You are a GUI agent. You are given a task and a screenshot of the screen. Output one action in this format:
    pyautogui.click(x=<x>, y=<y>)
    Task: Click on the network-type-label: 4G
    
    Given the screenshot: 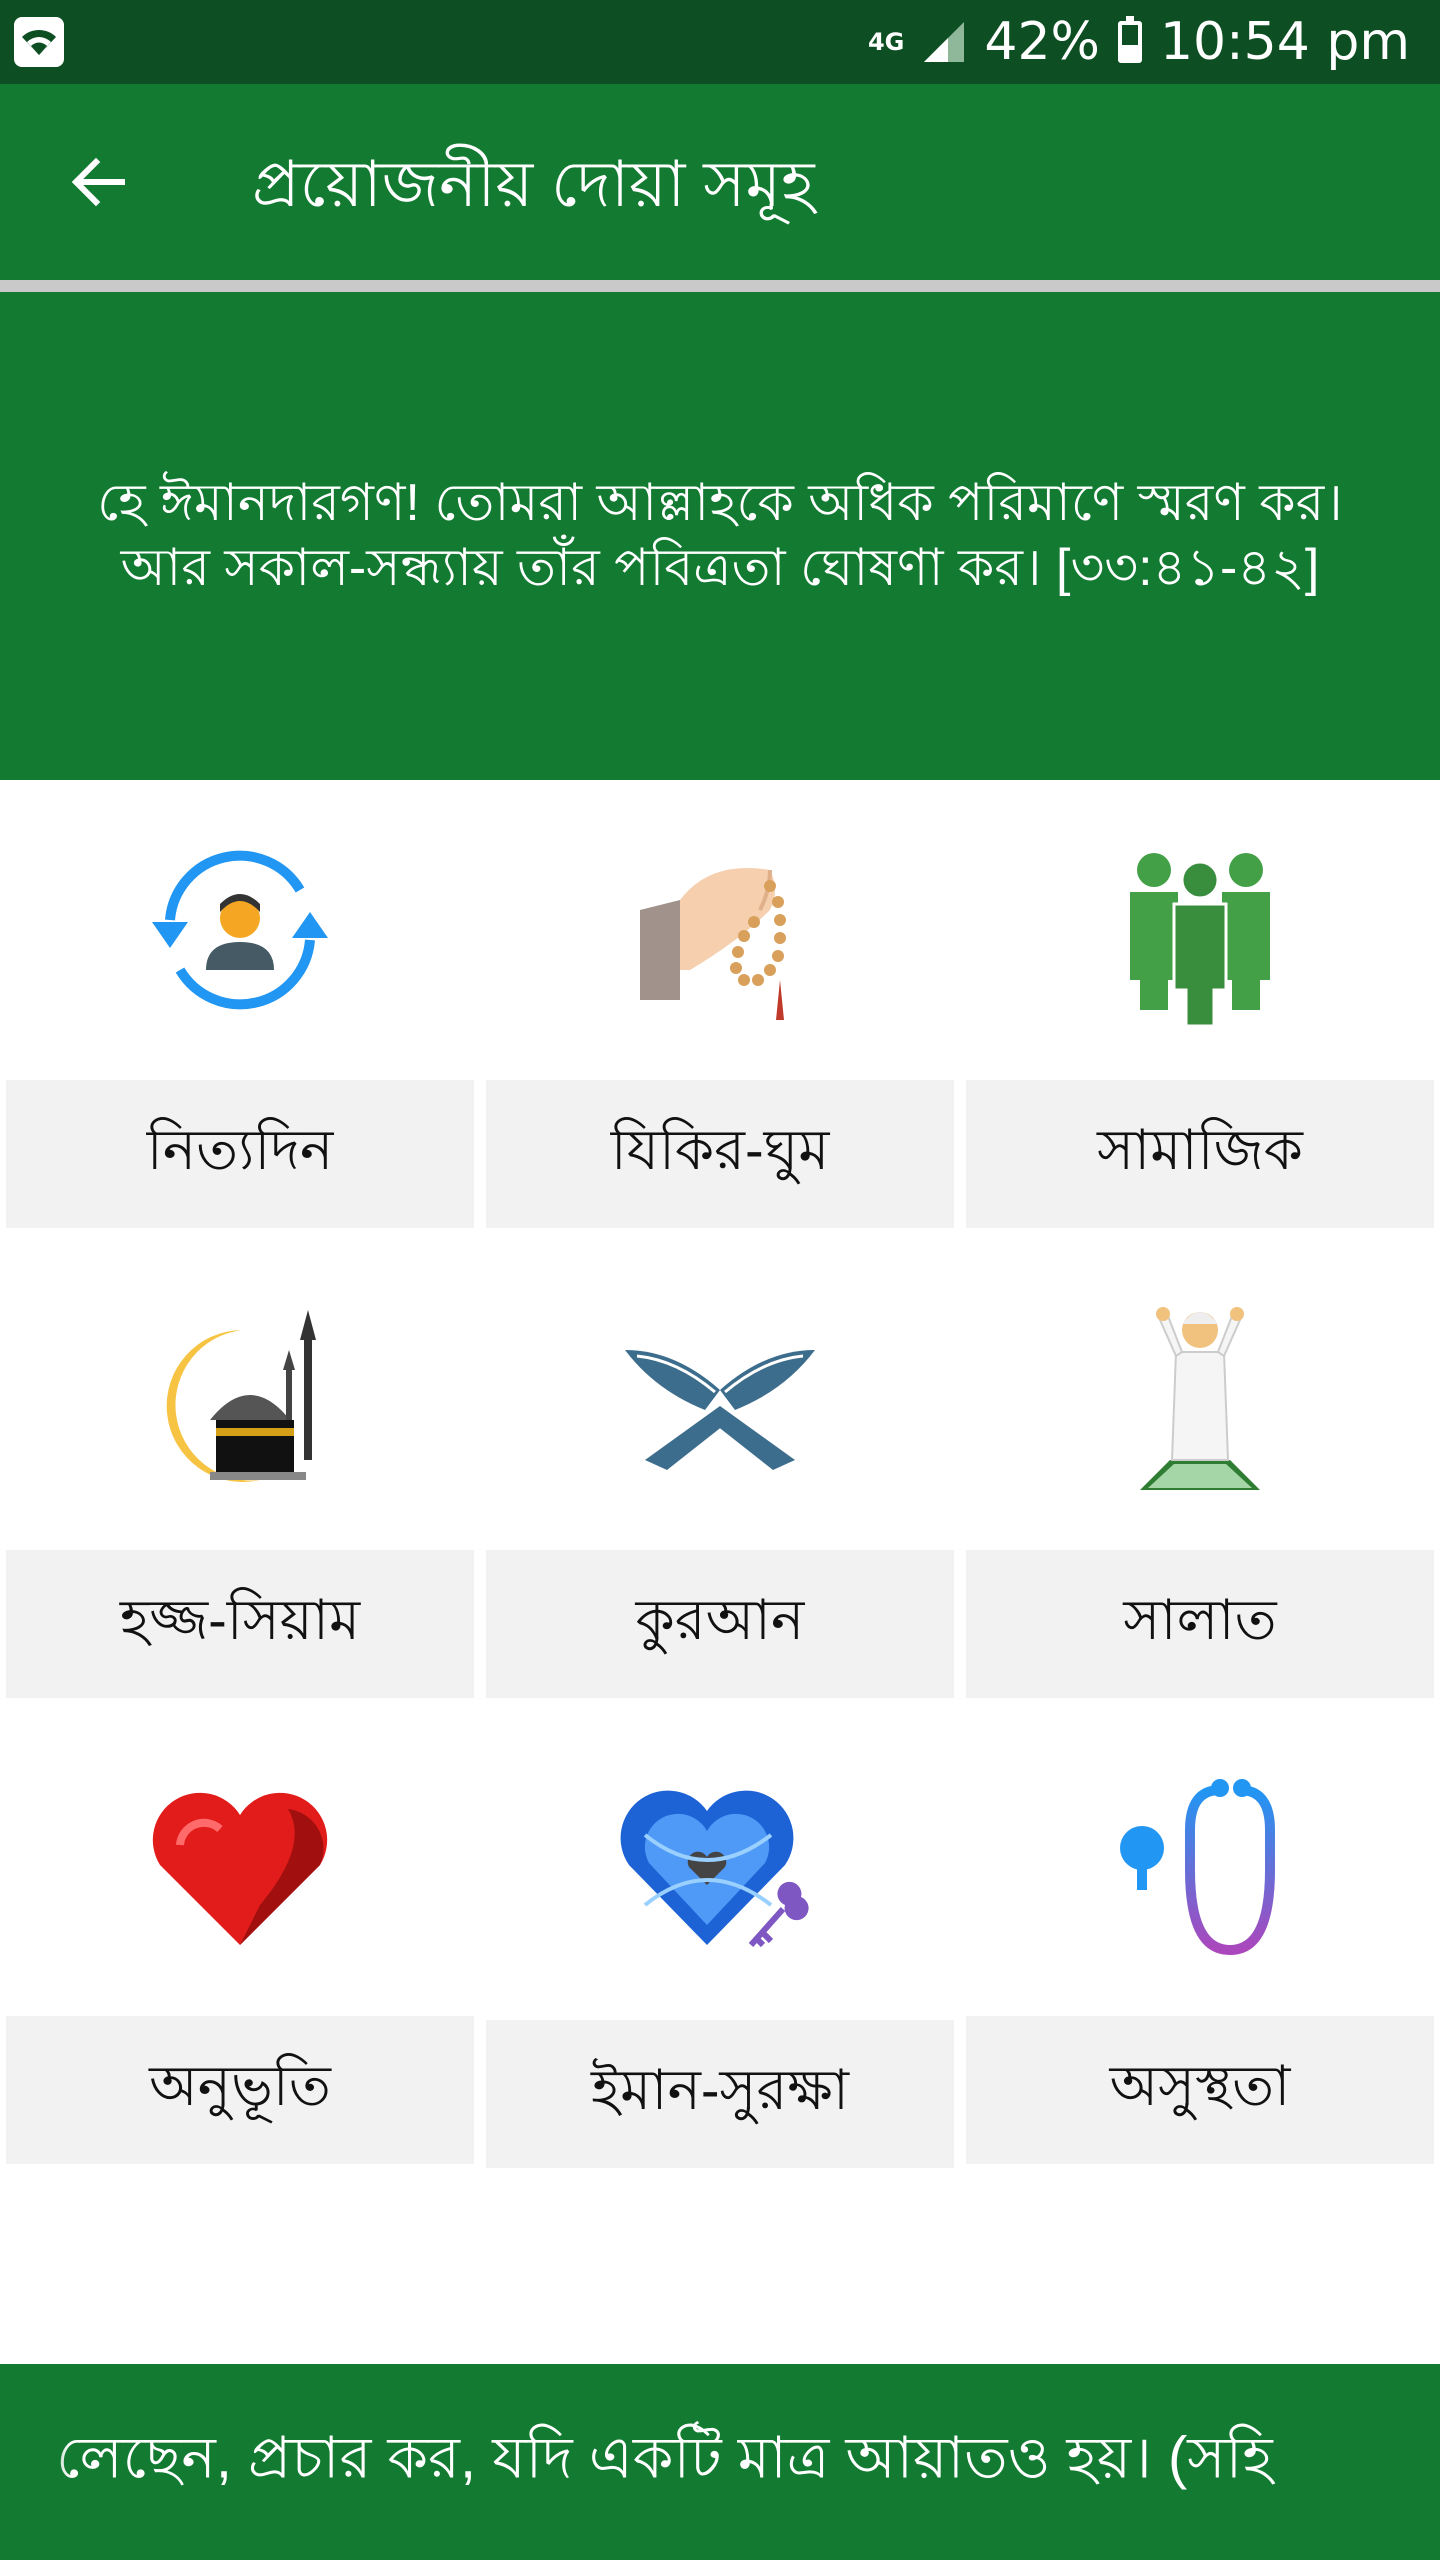 What is the action you would take?
    pyautogui.click(x=886, y=42)
    